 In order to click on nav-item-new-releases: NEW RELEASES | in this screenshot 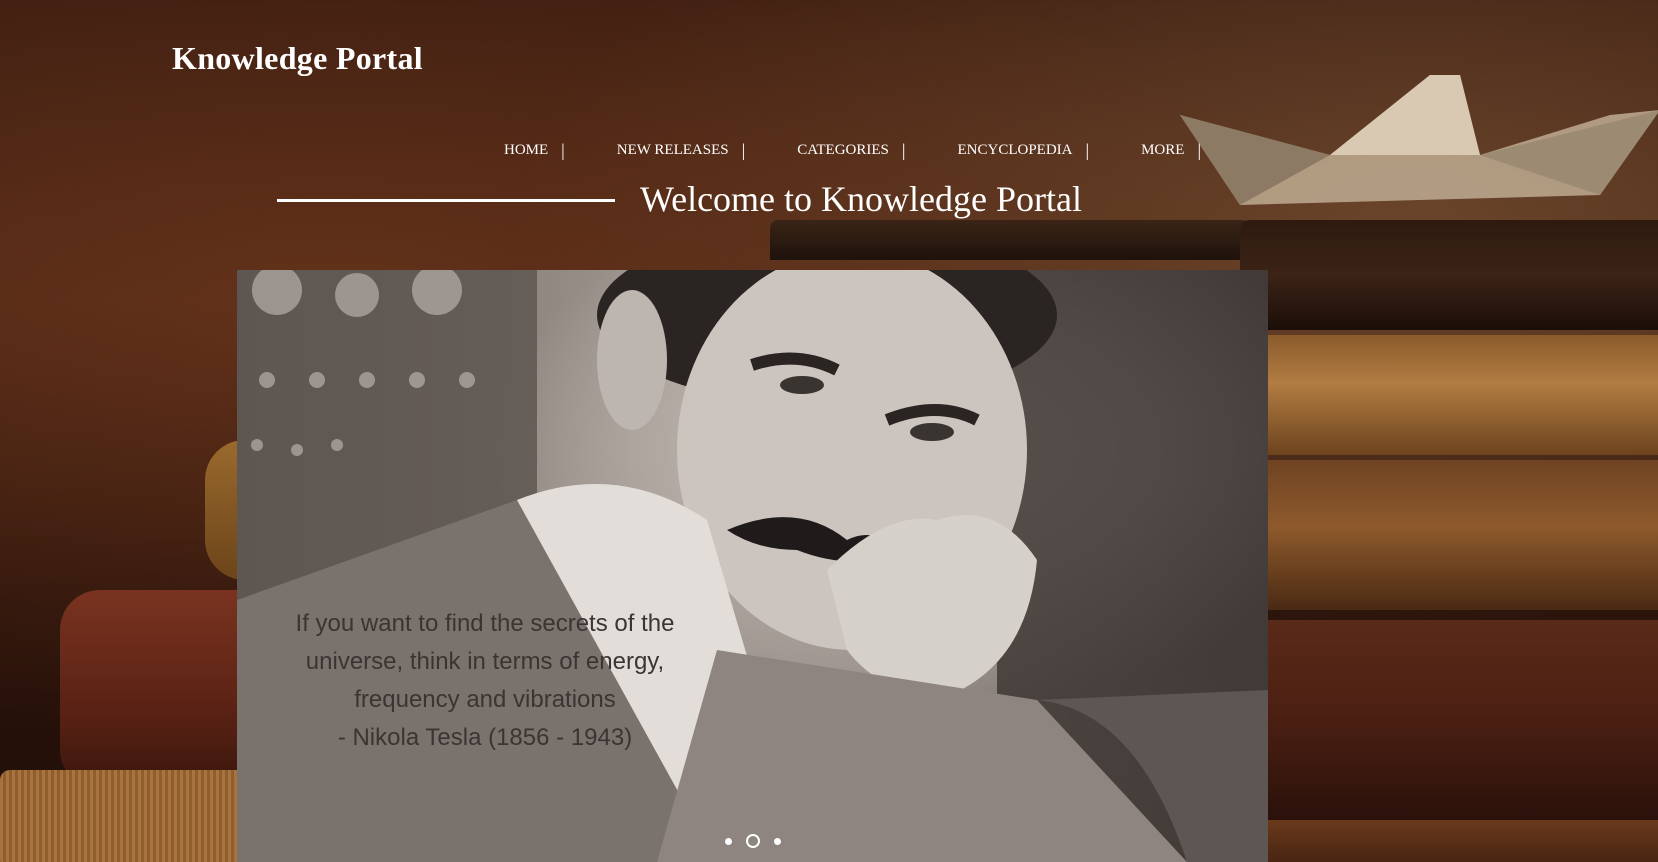, I will do `click(681, 150)`.